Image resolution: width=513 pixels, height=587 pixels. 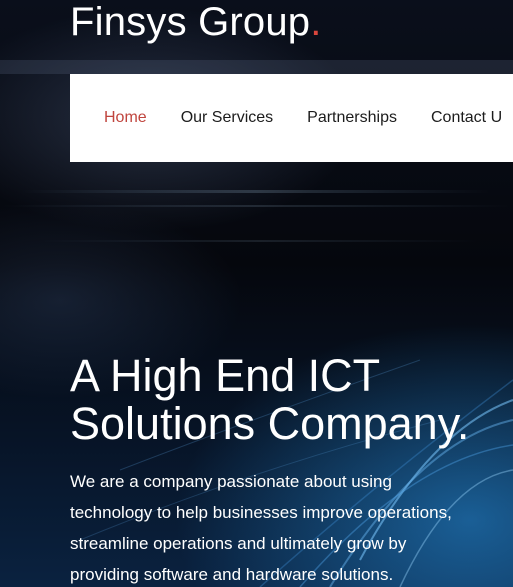 What do you see at coordinates (466, 118) in the screenshot?
I see `nav-item-contact: Contact U` at bounding box center [466, 118].